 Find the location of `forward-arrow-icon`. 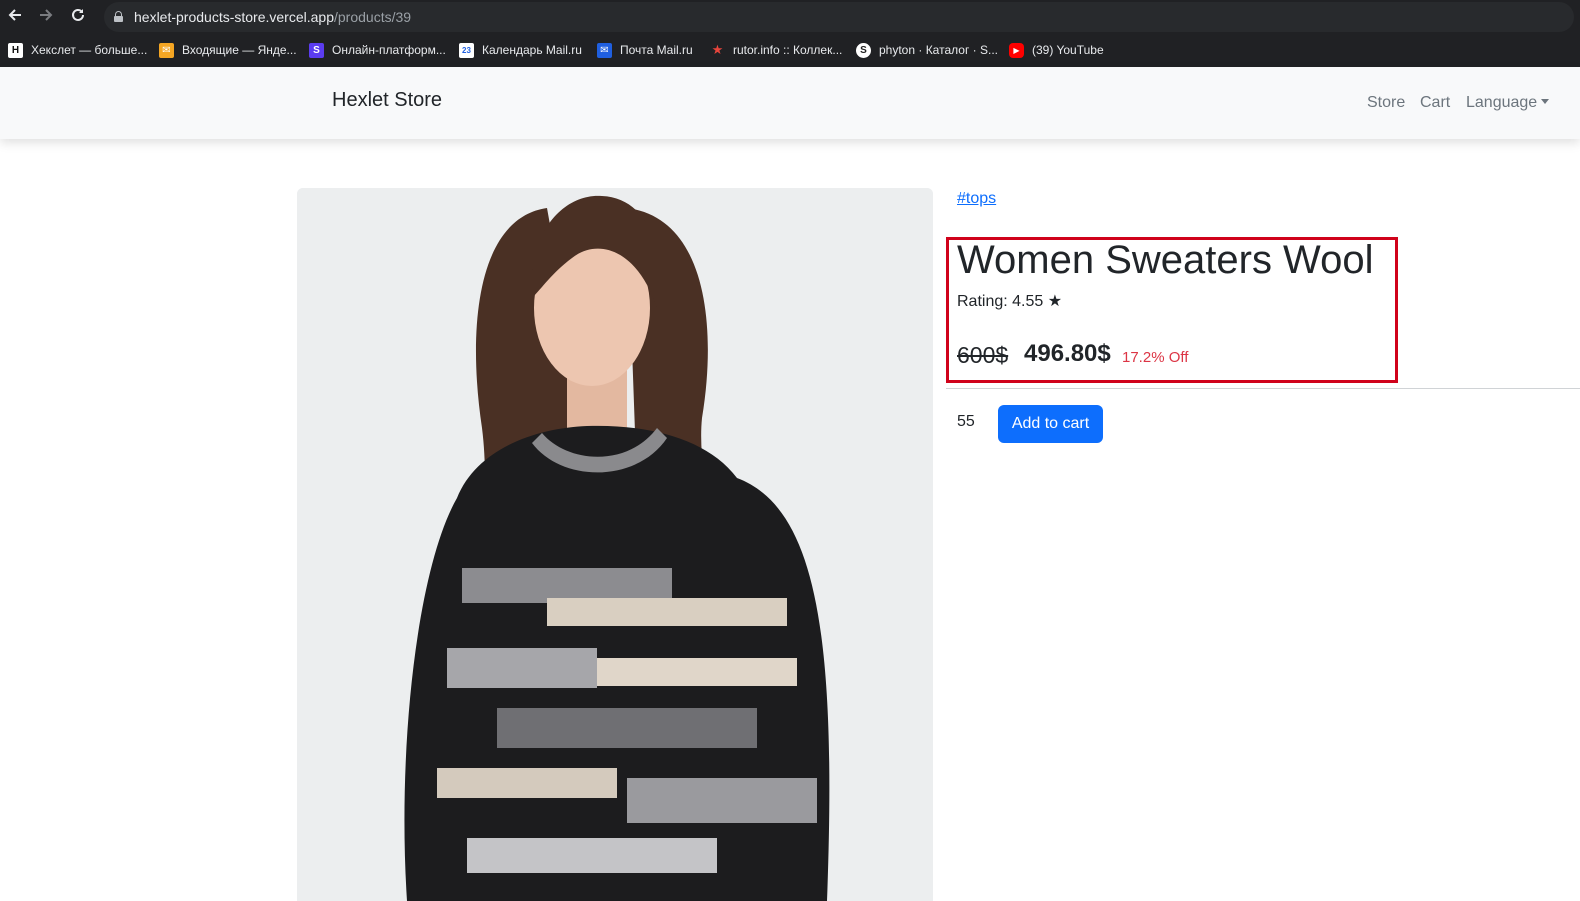

forward-arrow-icon is located at coordinates (46, 17).